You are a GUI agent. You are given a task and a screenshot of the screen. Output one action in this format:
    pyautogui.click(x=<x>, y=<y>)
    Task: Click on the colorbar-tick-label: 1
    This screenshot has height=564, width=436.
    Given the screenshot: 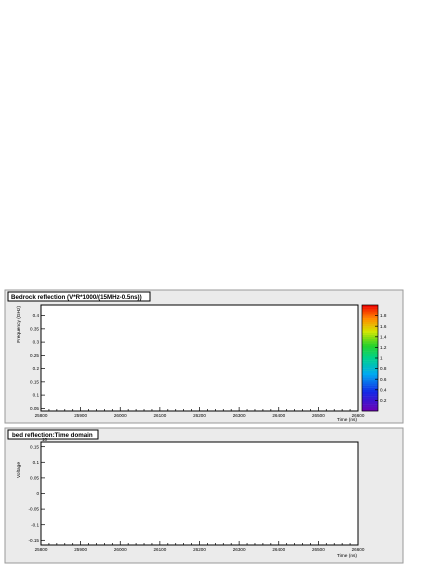 What is the action you would take?
    pyautogui.click(x=381, y=358)
    